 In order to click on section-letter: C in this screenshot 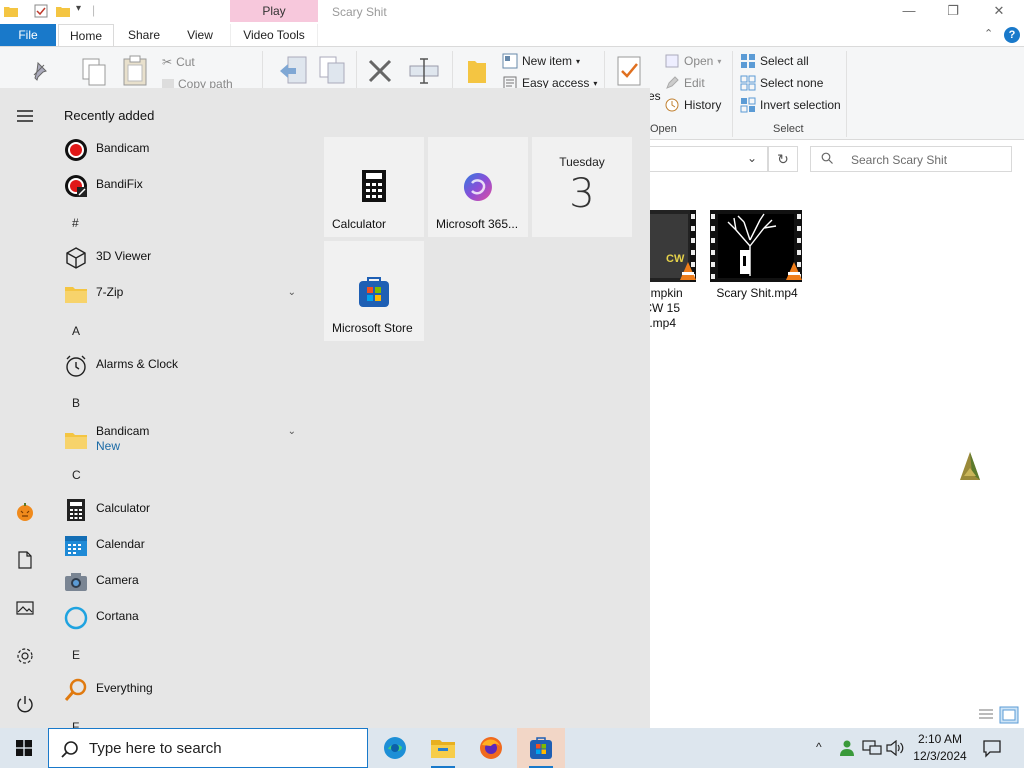, I will do `click(76, 475)`.